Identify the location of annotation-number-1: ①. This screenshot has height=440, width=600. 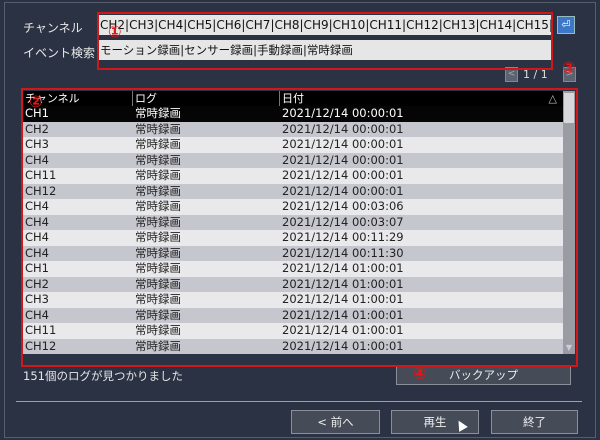
(115, 31).